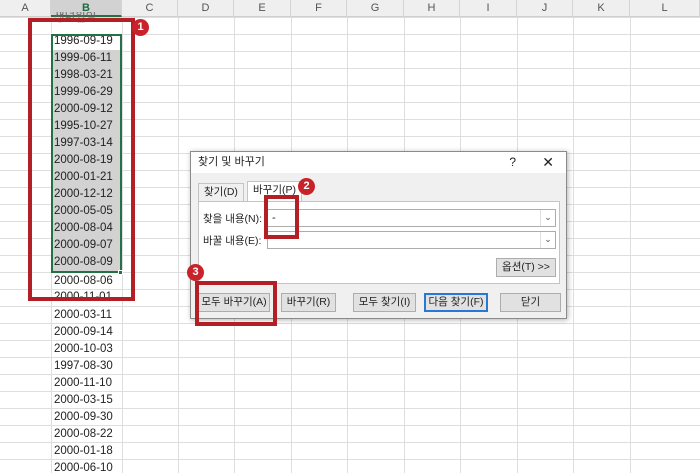 The height and width of the screenshot is (473, 700). Describe the element at coordinates (530, 302) in the screenshot. I see `close-button: 닫기` at that location.